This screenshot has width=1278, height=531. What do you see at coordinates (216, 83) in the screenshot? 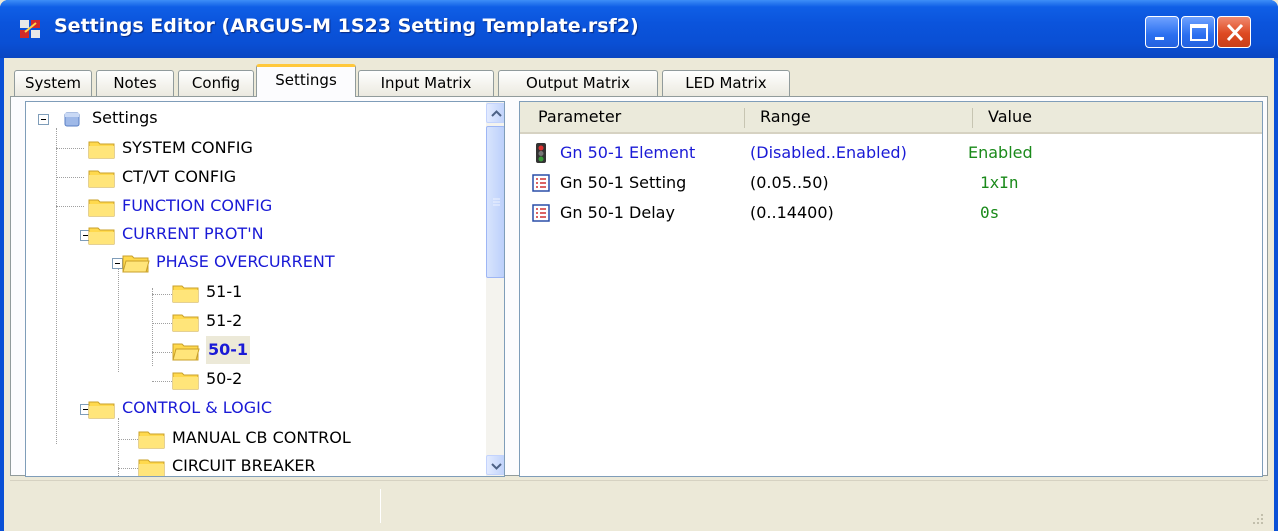
I see `tab-config: Config` at bounding box center [216, 83].